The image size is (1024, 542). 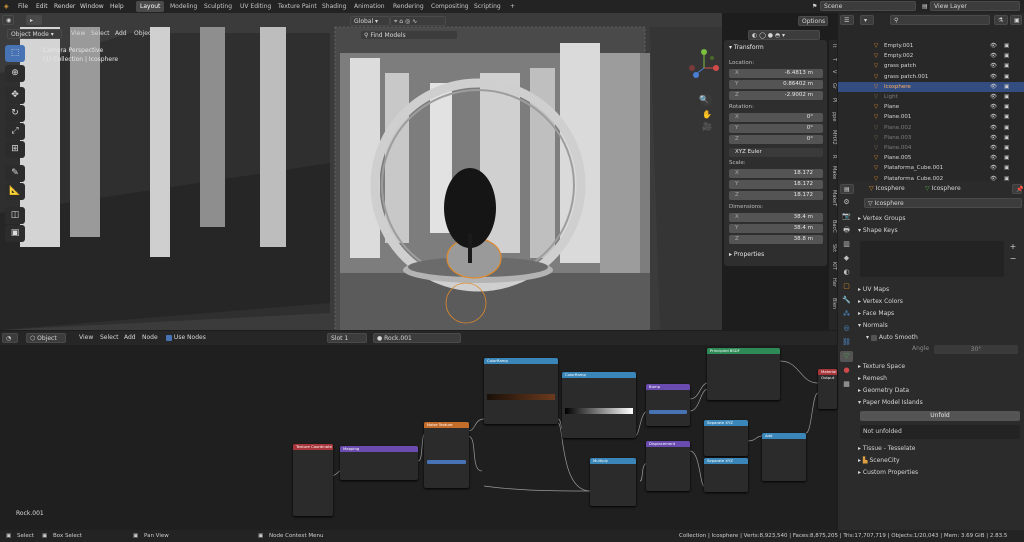 What do you see at coordinates (833, 248) in the screenshot?
I see `sidebar-tab-skt: Skt` at bounding box center [833, 248].